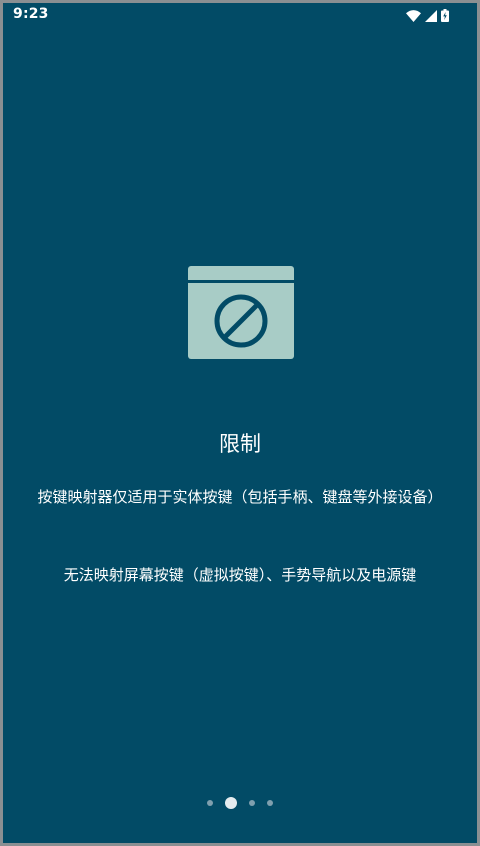 This screenshot has width=480, height=846. Describe the element at coordinates (240, 444) in the screenshot. I see `page-title: 限制` at that location.